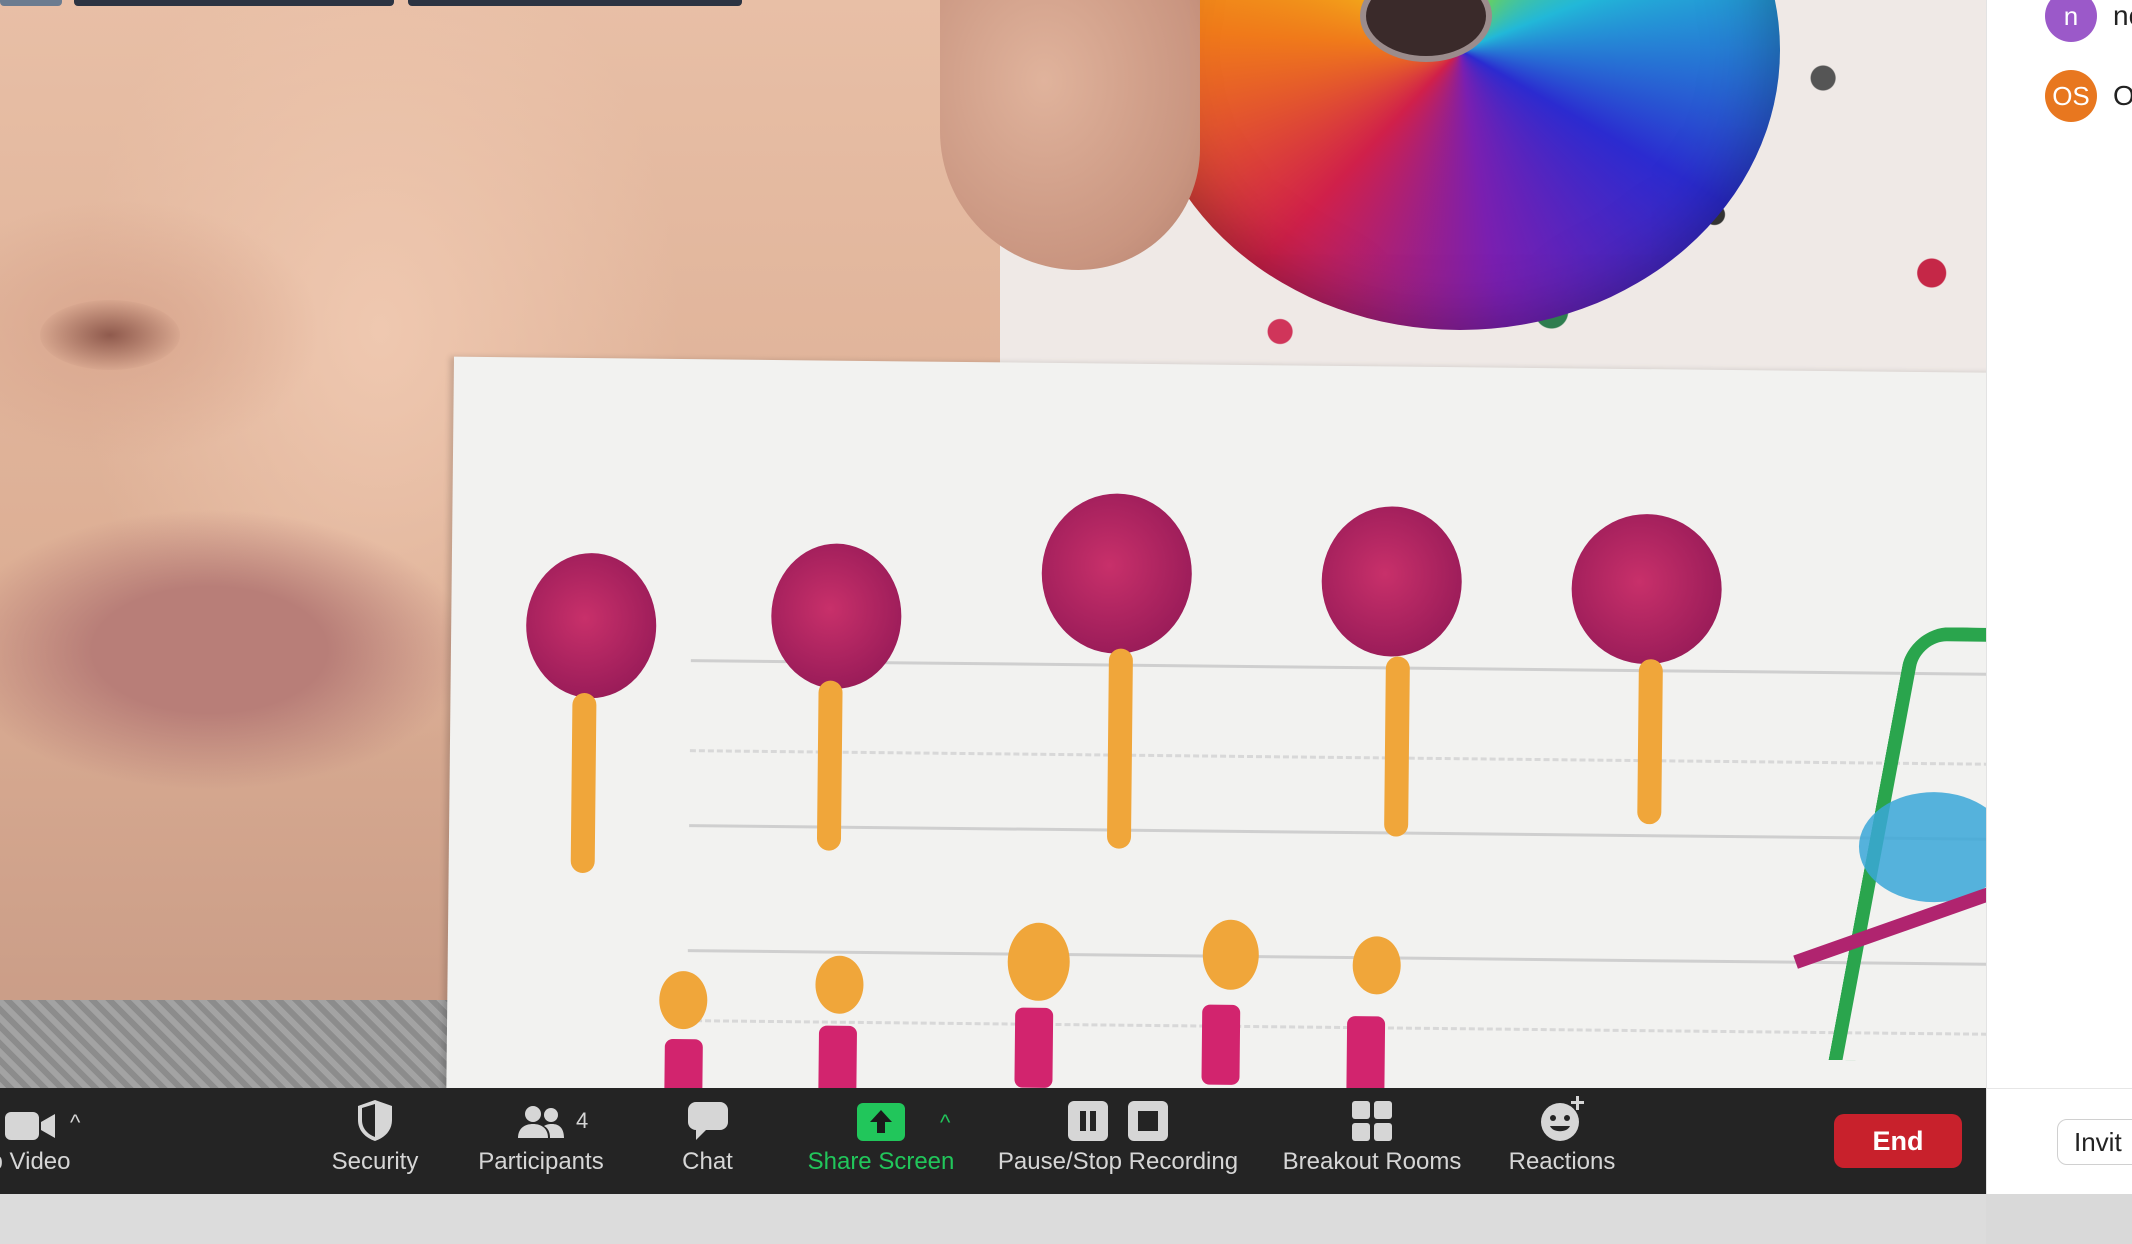 The height and width of the screenshot is (1244, 2132). I want to click on breakout-grid-icon, so click(1372, 1118).